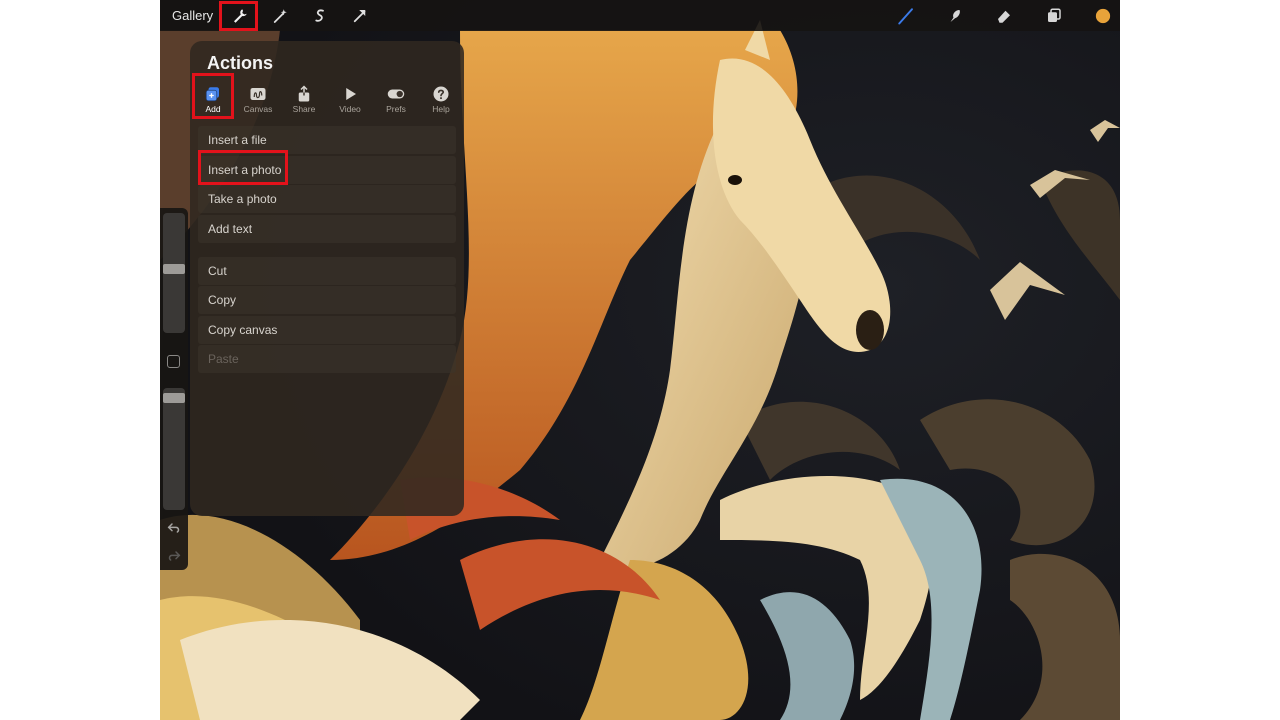 This screenshot has height=720, width=1280. What do you see at coordinates (242, 199) in the screenshot?
I see `menu-item-label: Take a photo` at bounding box center [242, 199].